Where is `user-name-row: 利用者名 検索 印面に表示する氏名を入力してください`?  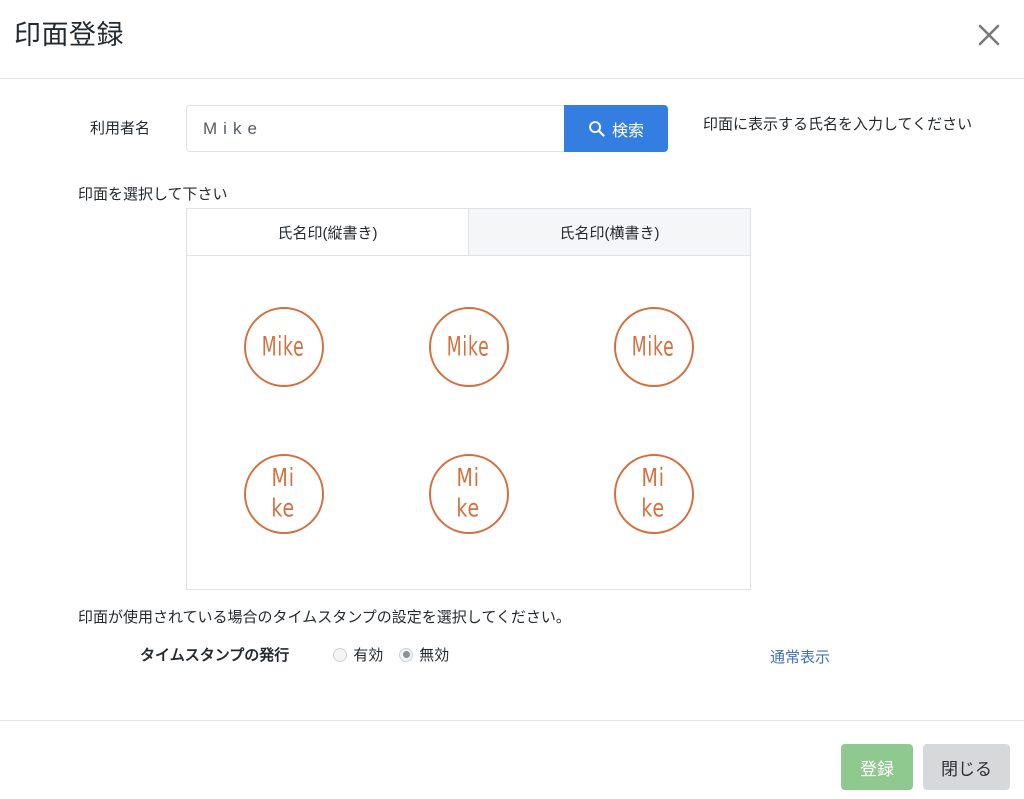 user-name-row: 利用者名 検索 印面に表示する氏名を入力してください is located at coordinates (512, 129).